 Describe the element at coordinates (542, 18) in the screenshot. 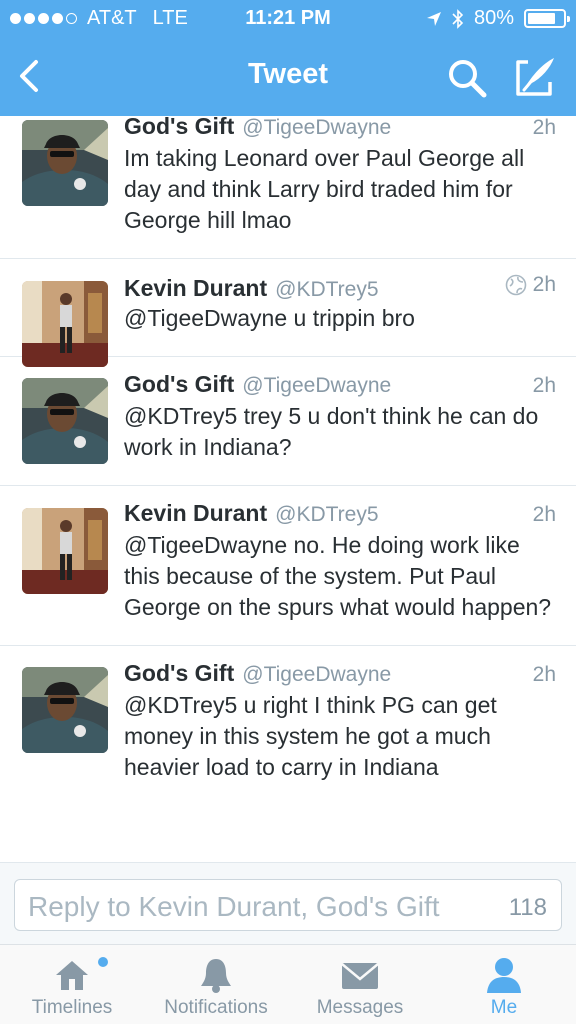

I see `battery-fill` at that location.